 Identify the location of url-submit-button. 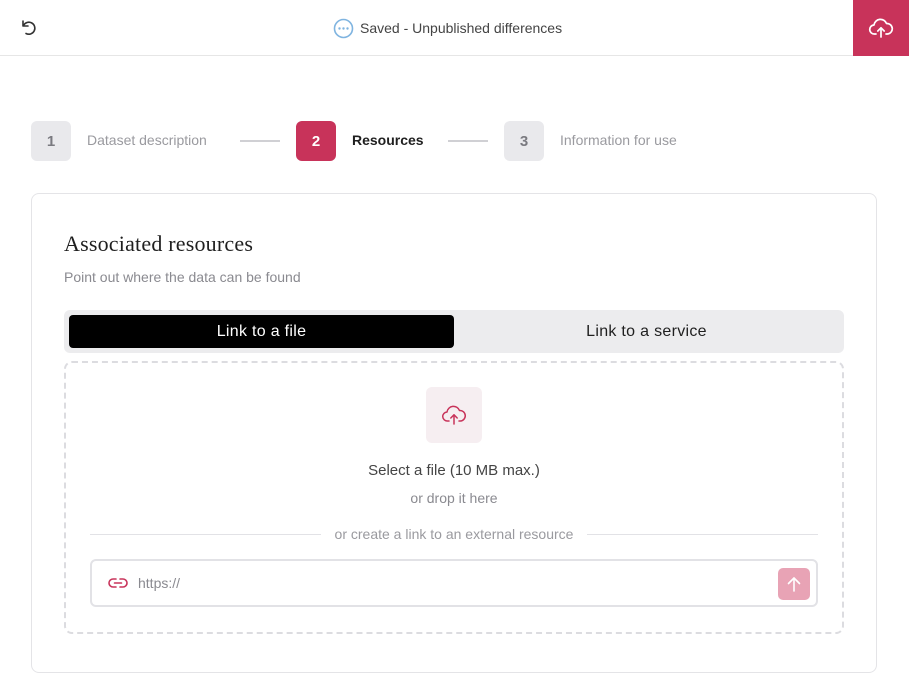
(794, 584).